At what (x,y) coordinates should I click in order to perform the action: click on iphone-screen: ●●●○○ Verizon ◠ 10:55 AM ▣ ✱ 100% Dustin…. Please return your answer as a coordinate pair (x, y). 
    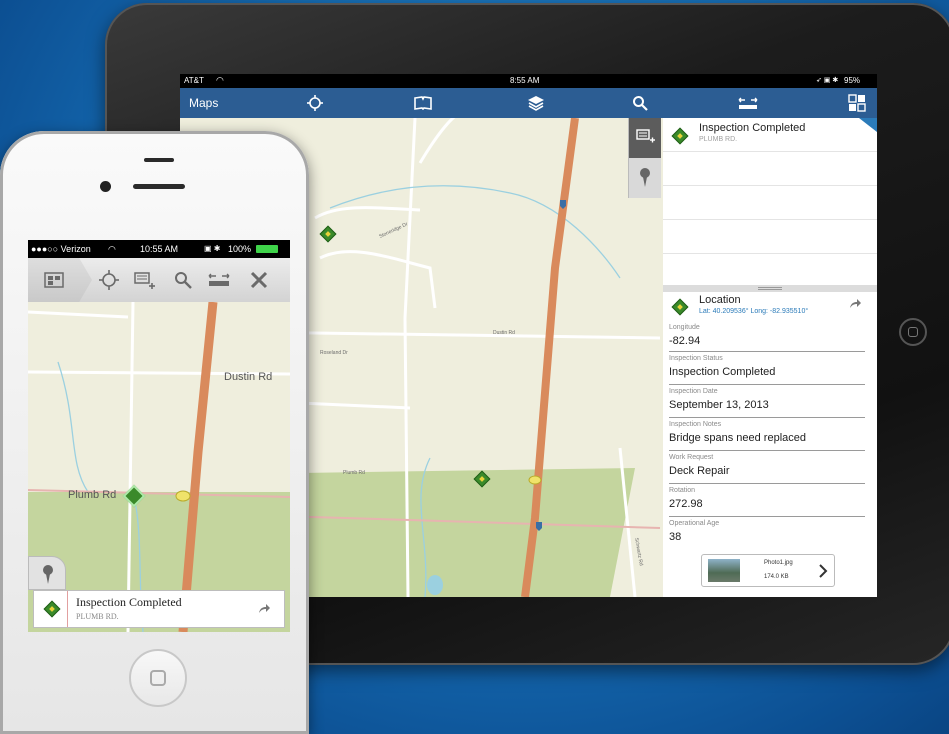
    Looking at the image, I should click on (159, 436).